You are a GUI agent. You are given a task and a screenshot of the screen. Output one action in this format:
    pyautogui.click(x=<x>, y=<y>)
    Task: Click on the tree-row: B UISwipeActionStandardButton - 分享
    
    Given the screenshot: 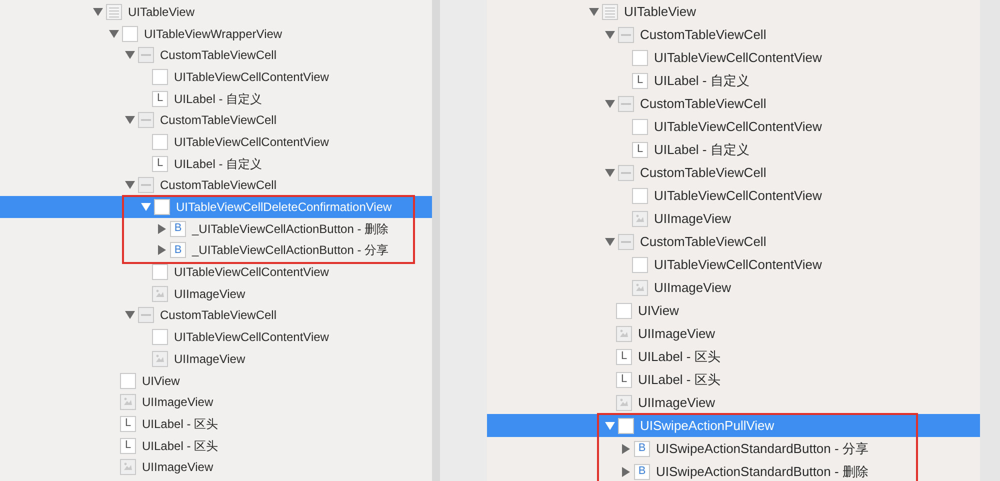 What is the action you would take?
    pyautogui.click(x=733, y=448)
    